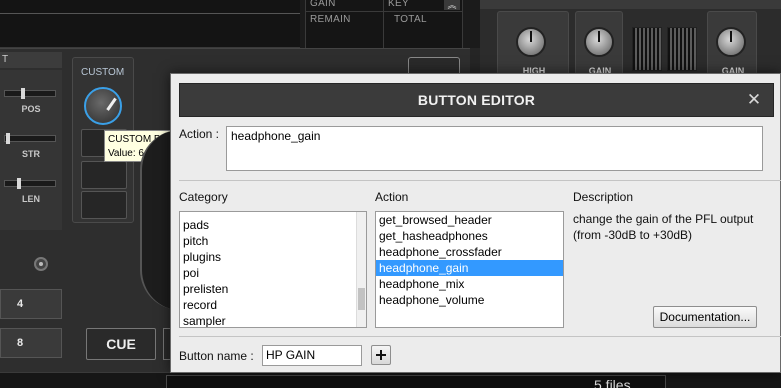 The width and height of the screenshot is (781, 388). Describe the element at coordinates (31, 154) in the screenshot. I see `str-label: STR` at that location.